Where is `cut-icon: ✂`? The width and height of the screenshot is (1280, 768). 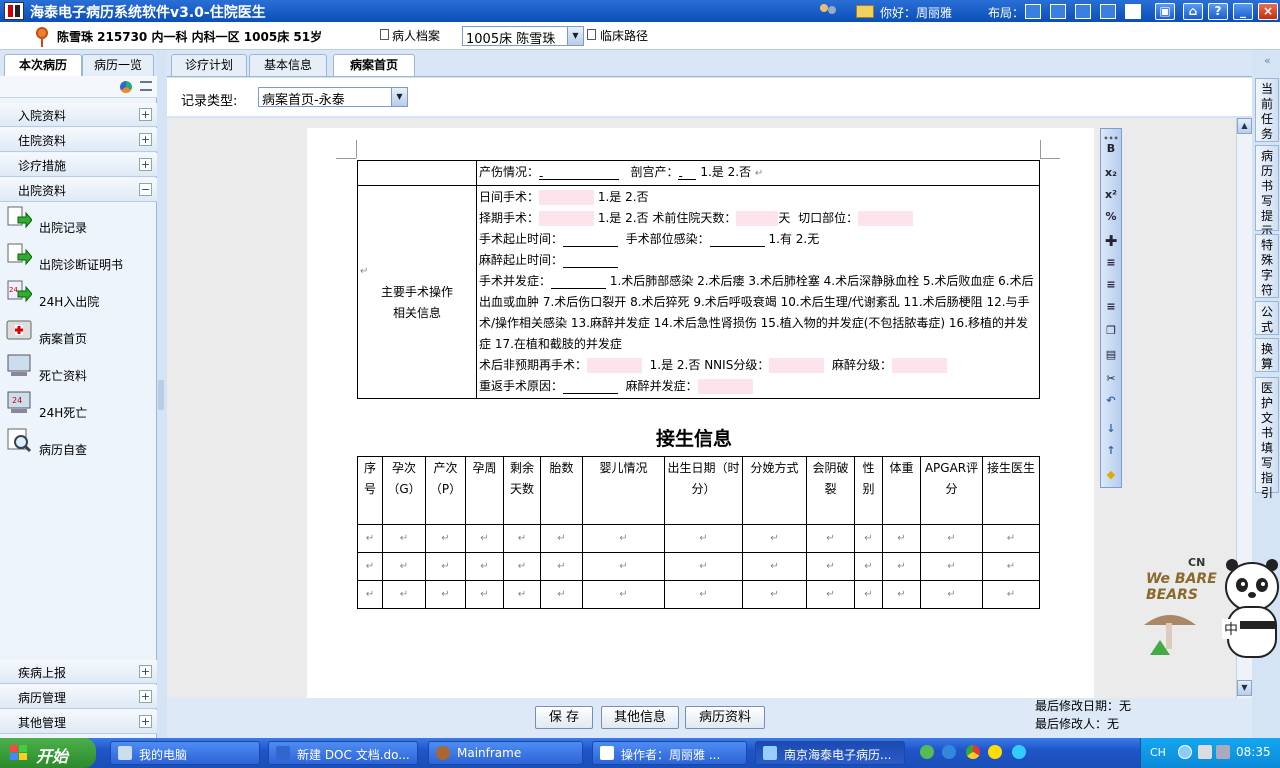 cut-icon: ✂ is located at coordinates (1111, 379).